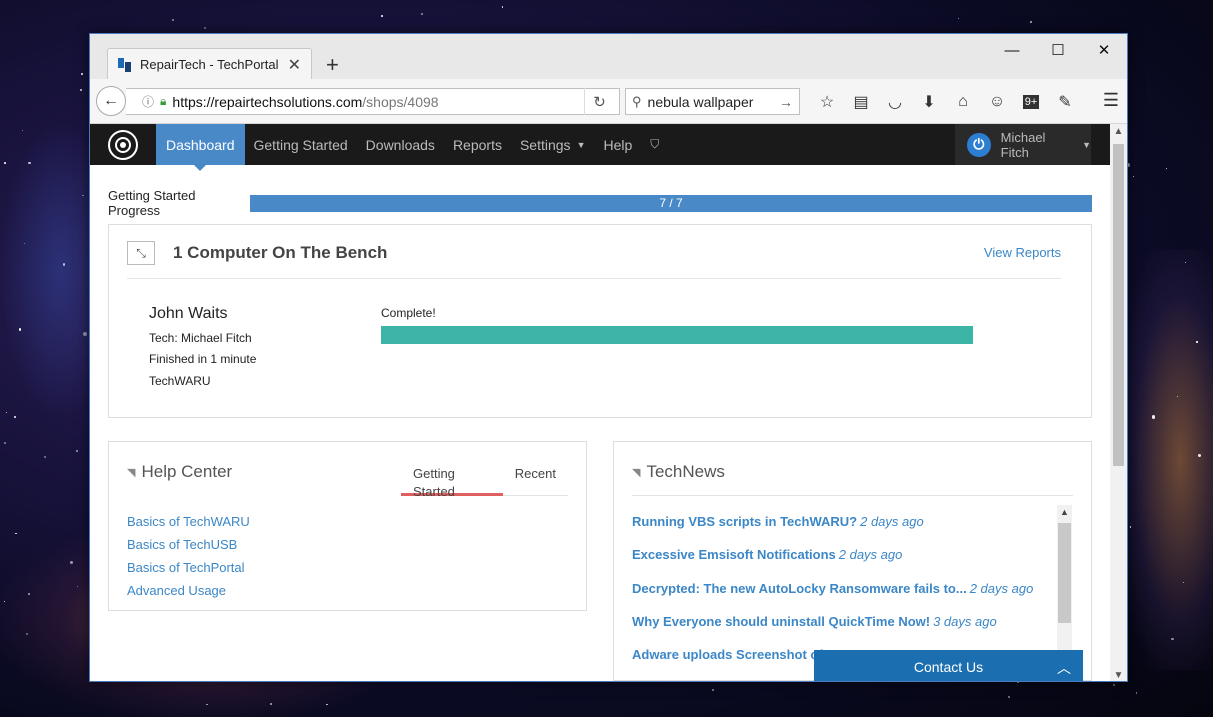  What do you see at coordinates (677, 335) in the screenshot?
I see `job-progress-bar` at bounding box center [677, 335].